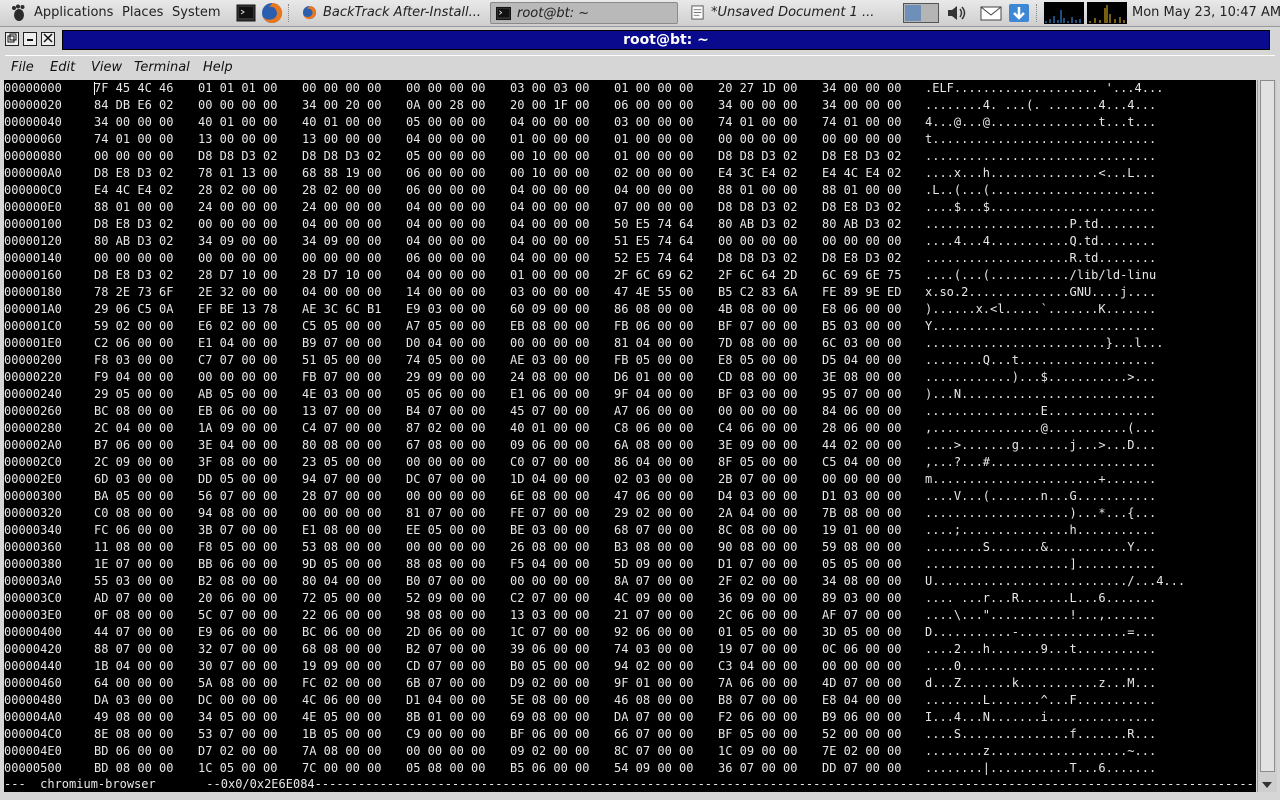  I want to click on system-menu: System, so click(196, 13).